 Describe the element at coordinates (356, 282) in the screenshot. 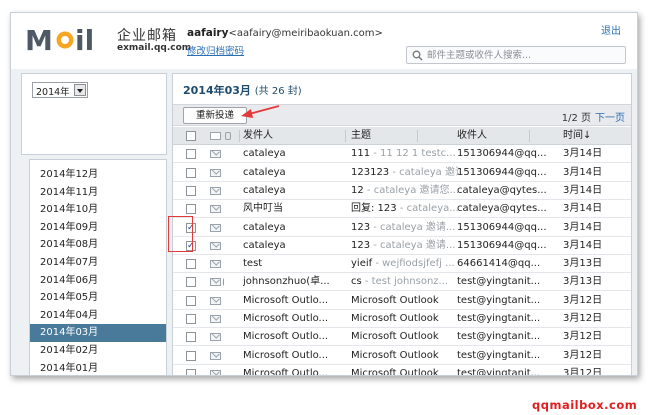

I see `subject-text: cs` at that location.